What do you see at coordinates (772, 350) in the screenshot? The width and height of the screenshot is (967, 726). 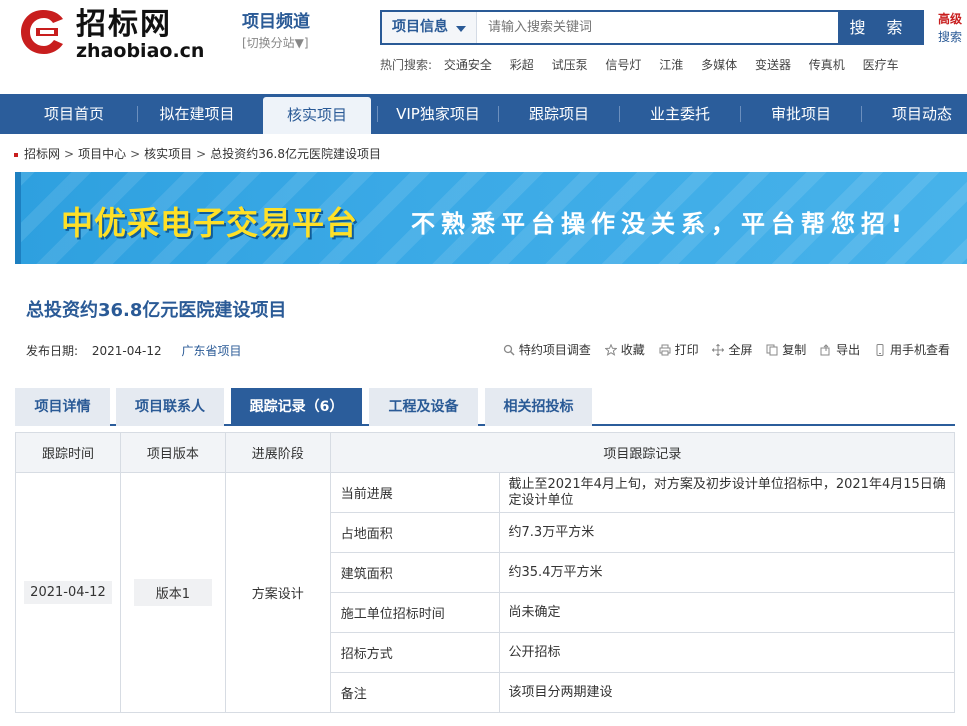 I see `copy-icon` at bounding box center [772, 350].